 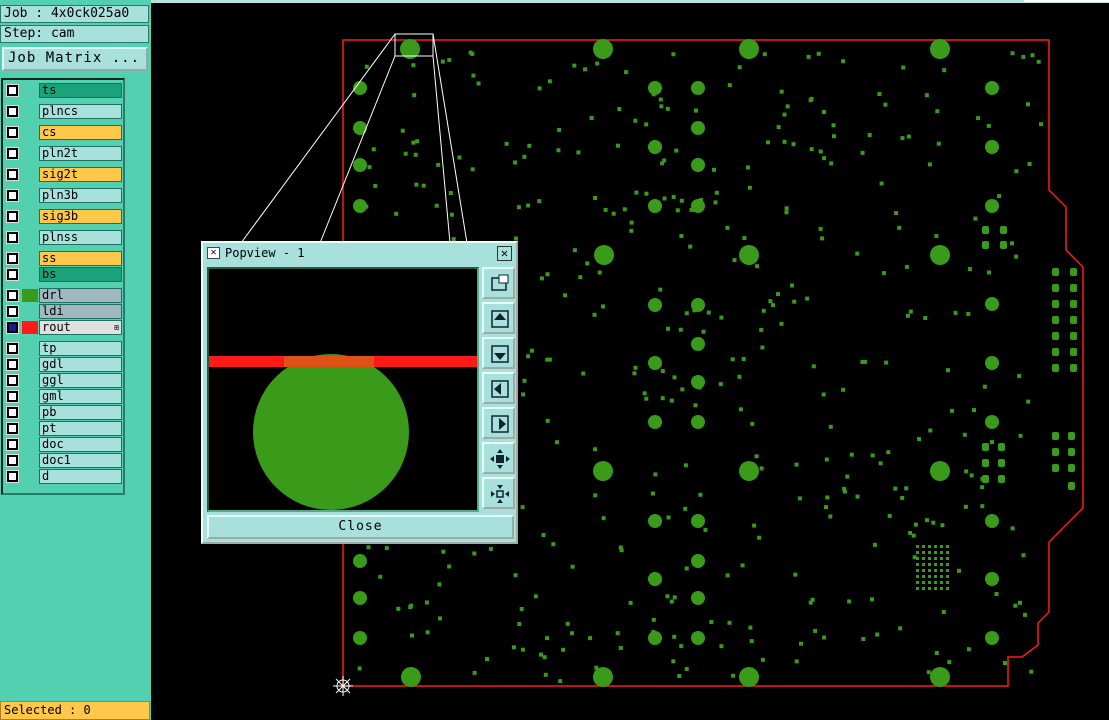 I want to click on pan-right-button, so click(x=498, y=423).